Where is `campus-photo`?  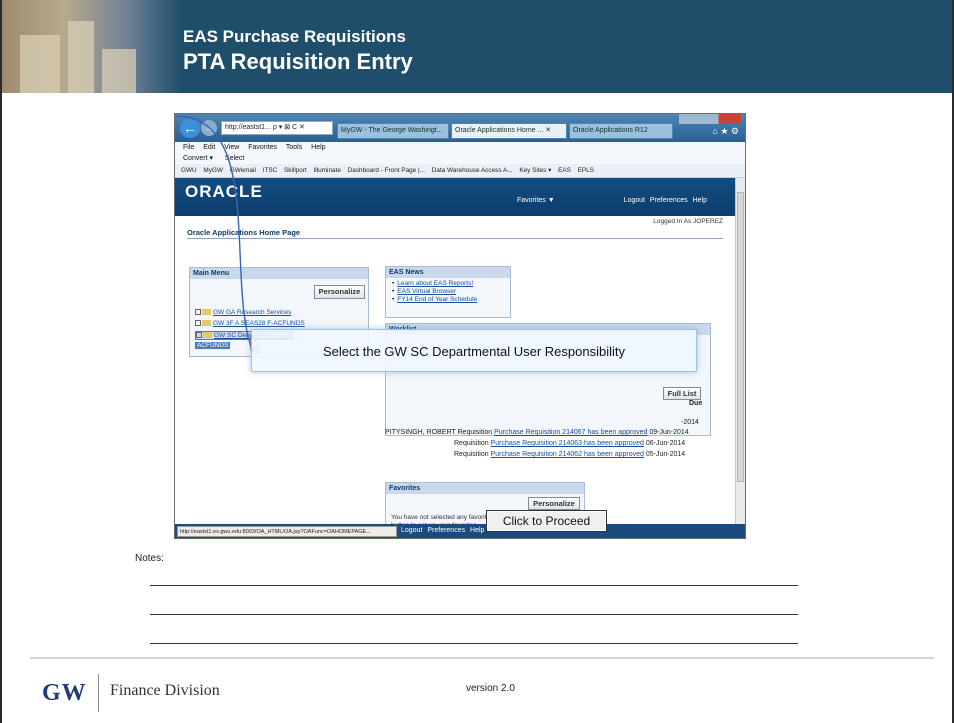 campus-photo is located at coordinates (92, 46).